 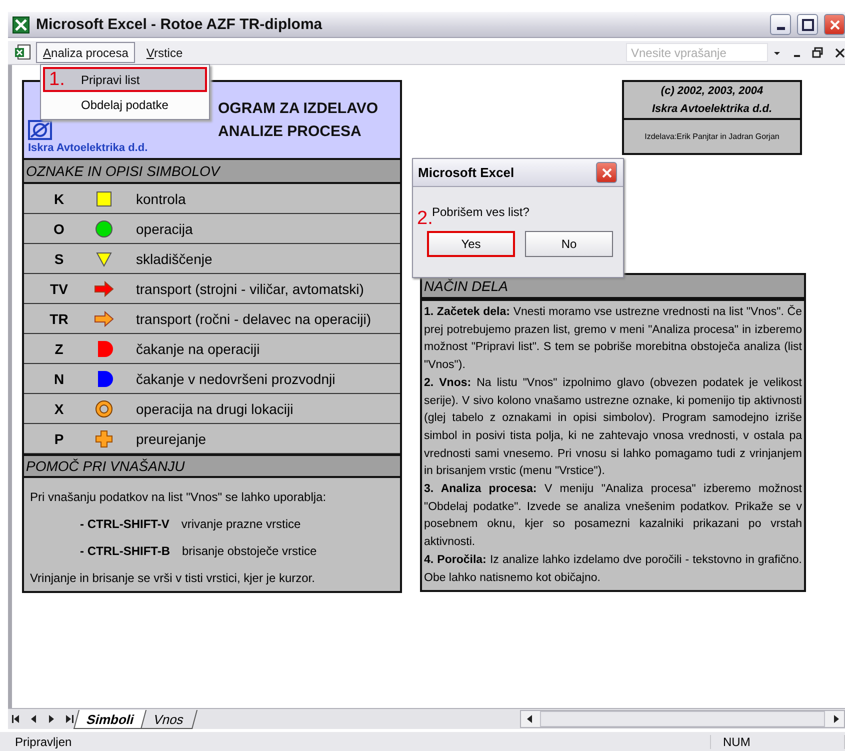 What do you see at coordinates (290, 131) in the screenshot?
I see `program-title: ANALIZE PROCESA` at bounding box center [290, 131].